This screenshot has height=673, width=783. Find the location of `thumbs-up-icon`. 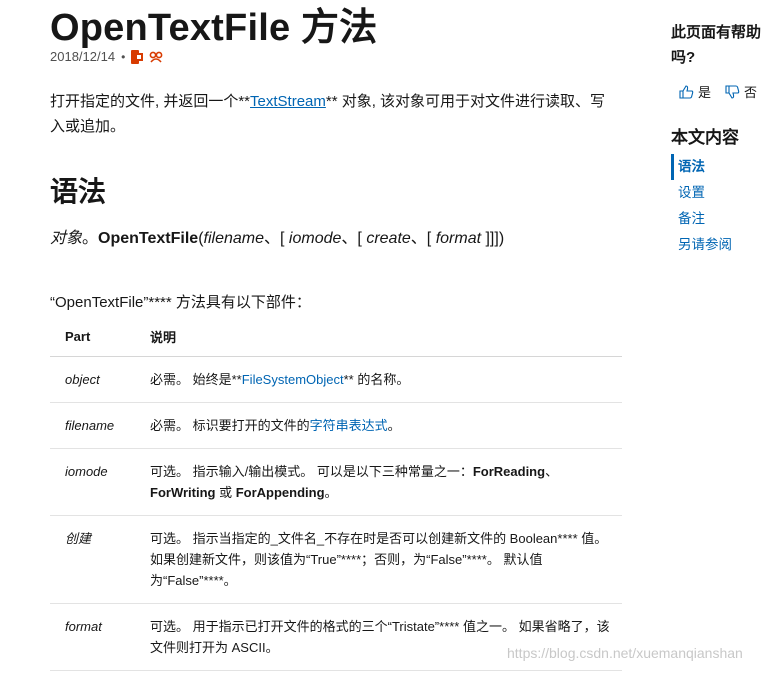

thumbs-up-icon is located at coordinates (686, 91).